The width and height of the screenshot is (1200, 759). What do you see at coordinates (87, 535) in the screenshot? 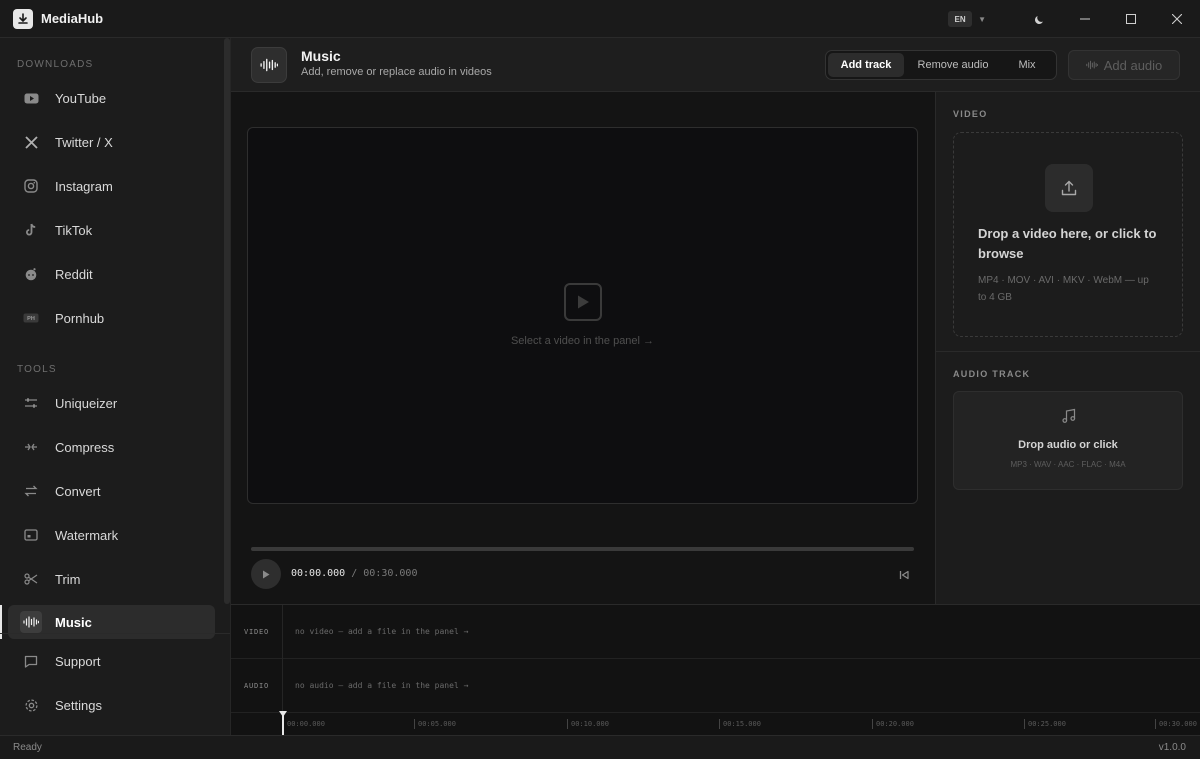
I see `sidebar-item-label: Watermark` at bounding box center [87, 535].